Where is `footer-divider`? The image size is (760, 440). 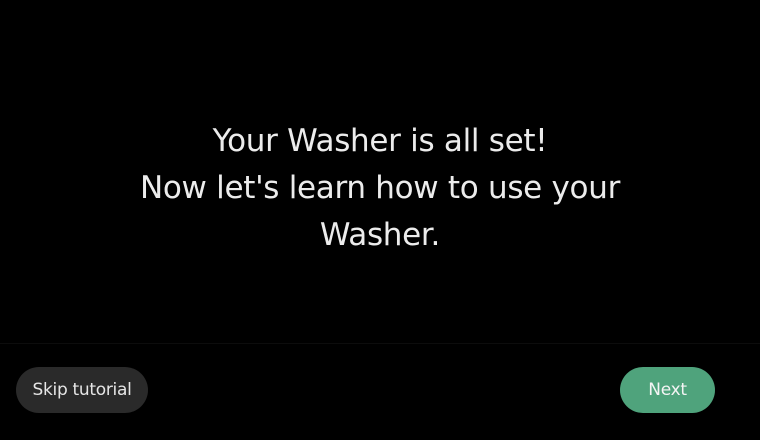 footer-divider is located at coordinates (380, 343).